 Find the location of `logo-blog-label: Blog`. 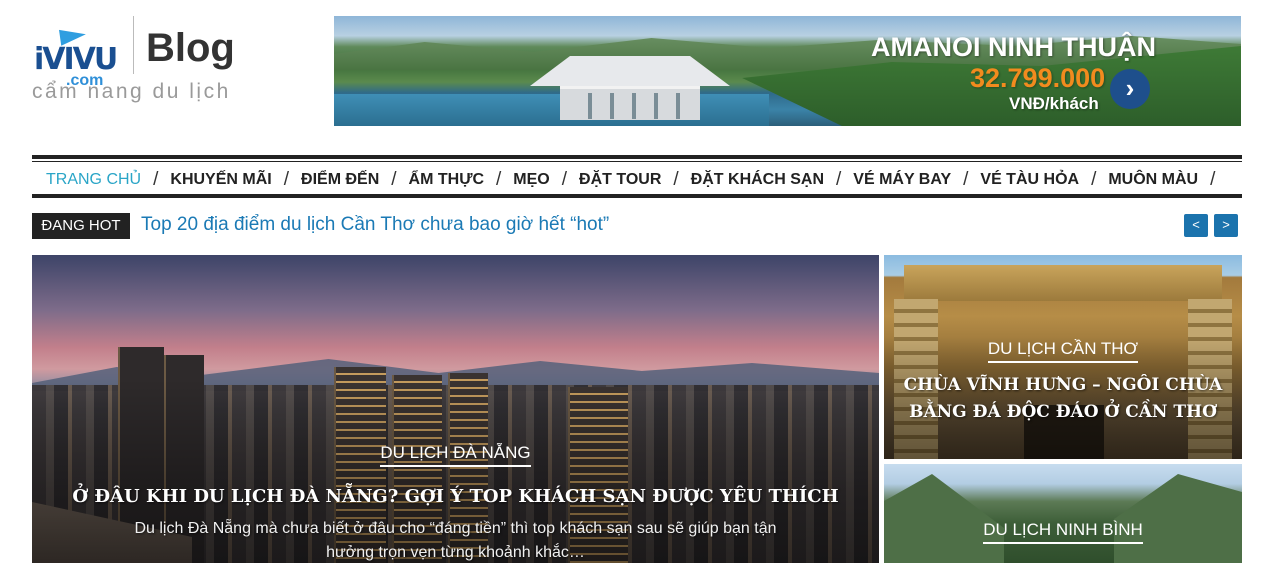

logo-blog-label: Blog is located at coordinates (190, 48).